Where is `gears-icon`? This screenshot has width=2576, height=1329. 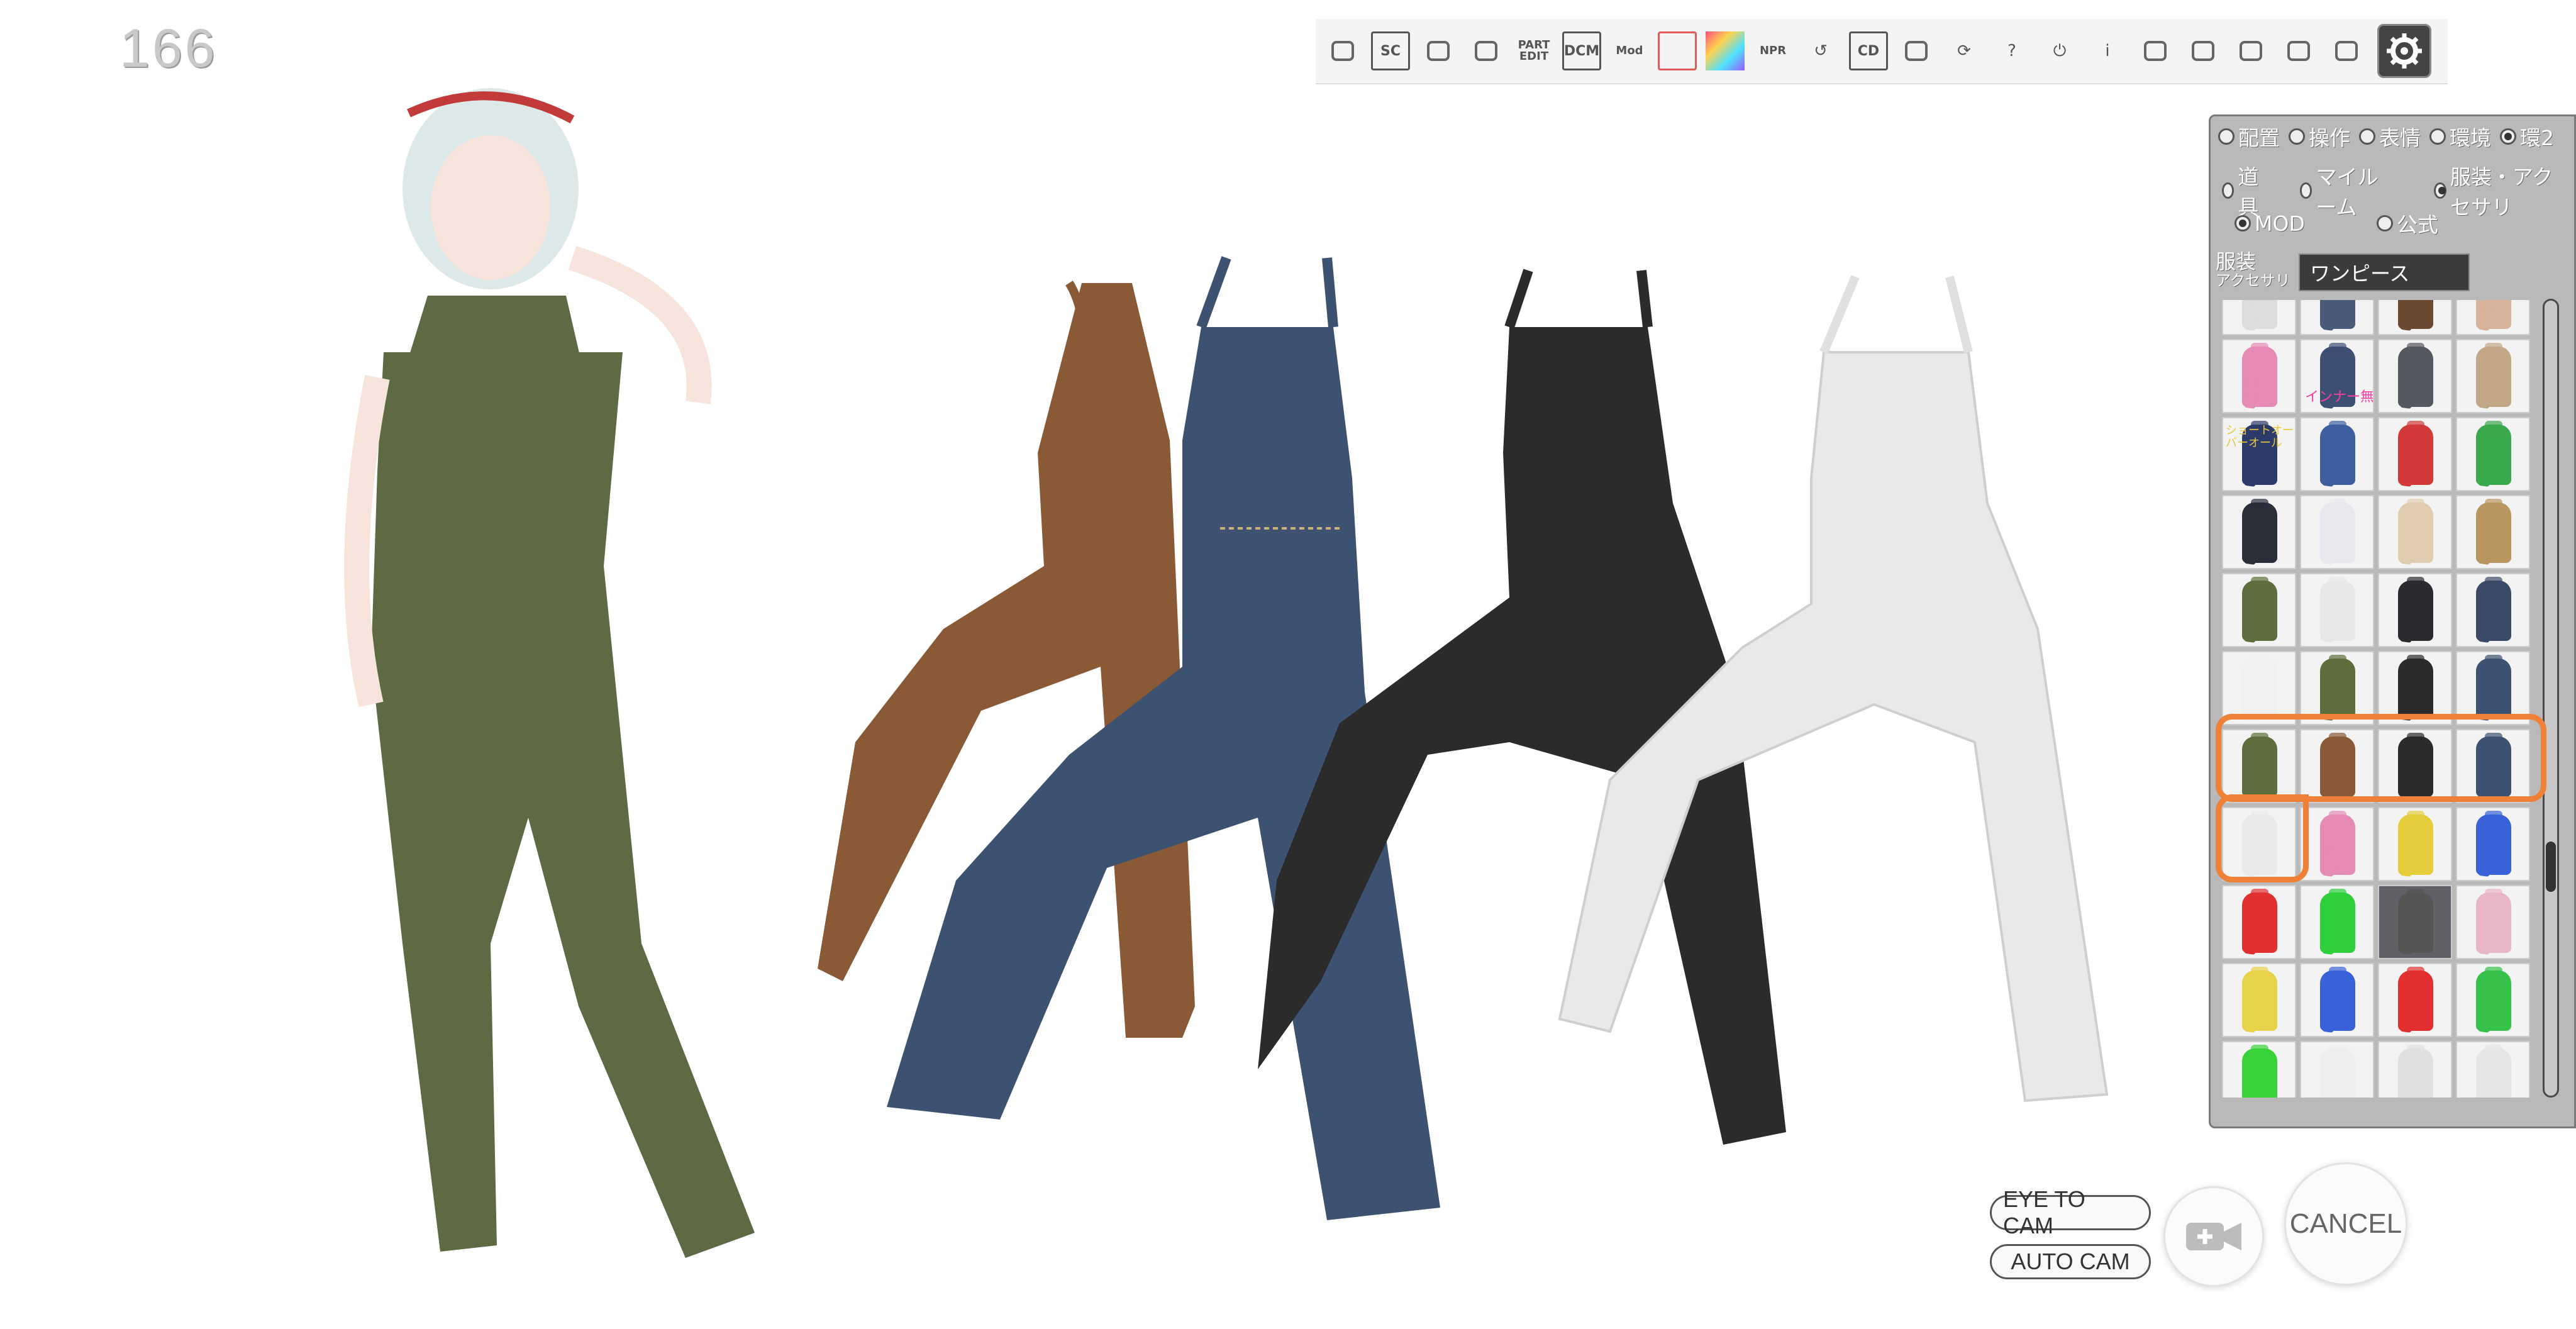
gears-icon is located at coordinates (2346, 51).